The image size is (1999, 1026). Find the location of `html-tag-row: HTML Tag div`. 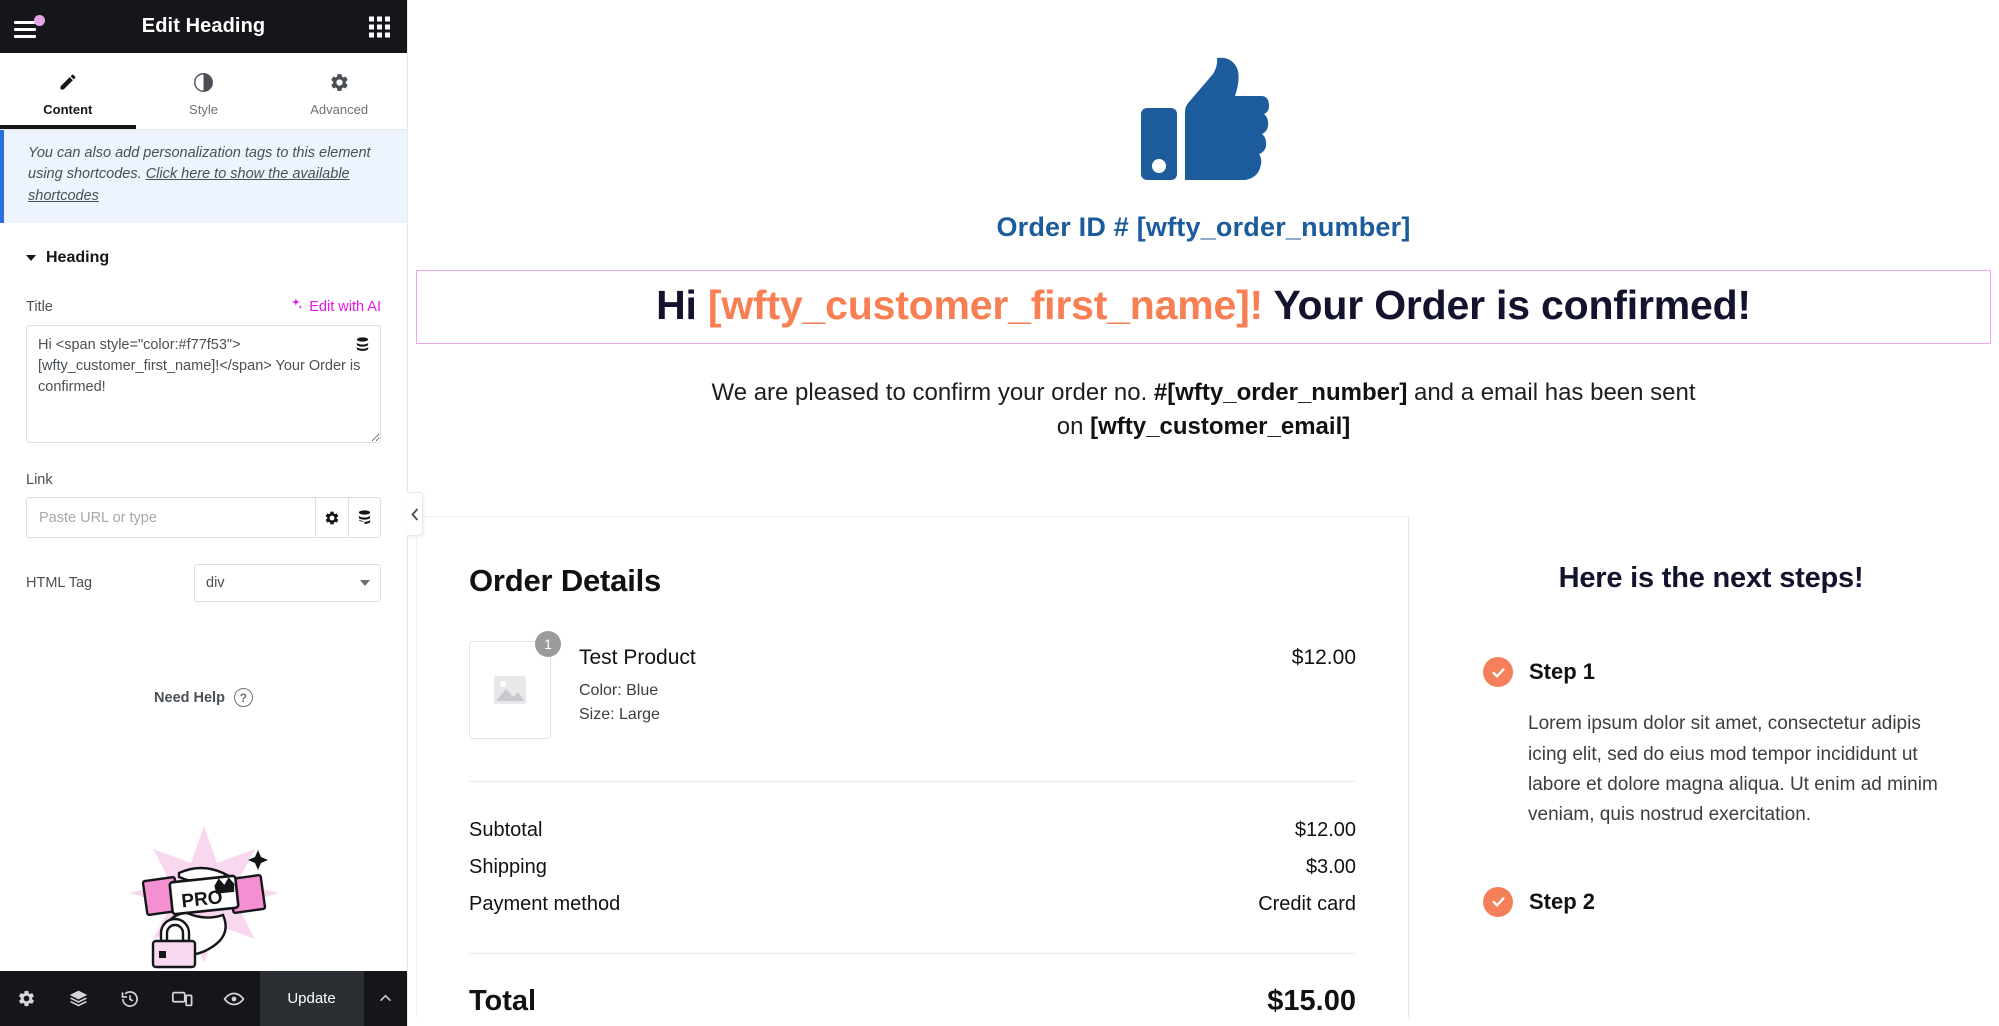

html-tag-row: HTML Tag div is located at coordinates (203, 583).